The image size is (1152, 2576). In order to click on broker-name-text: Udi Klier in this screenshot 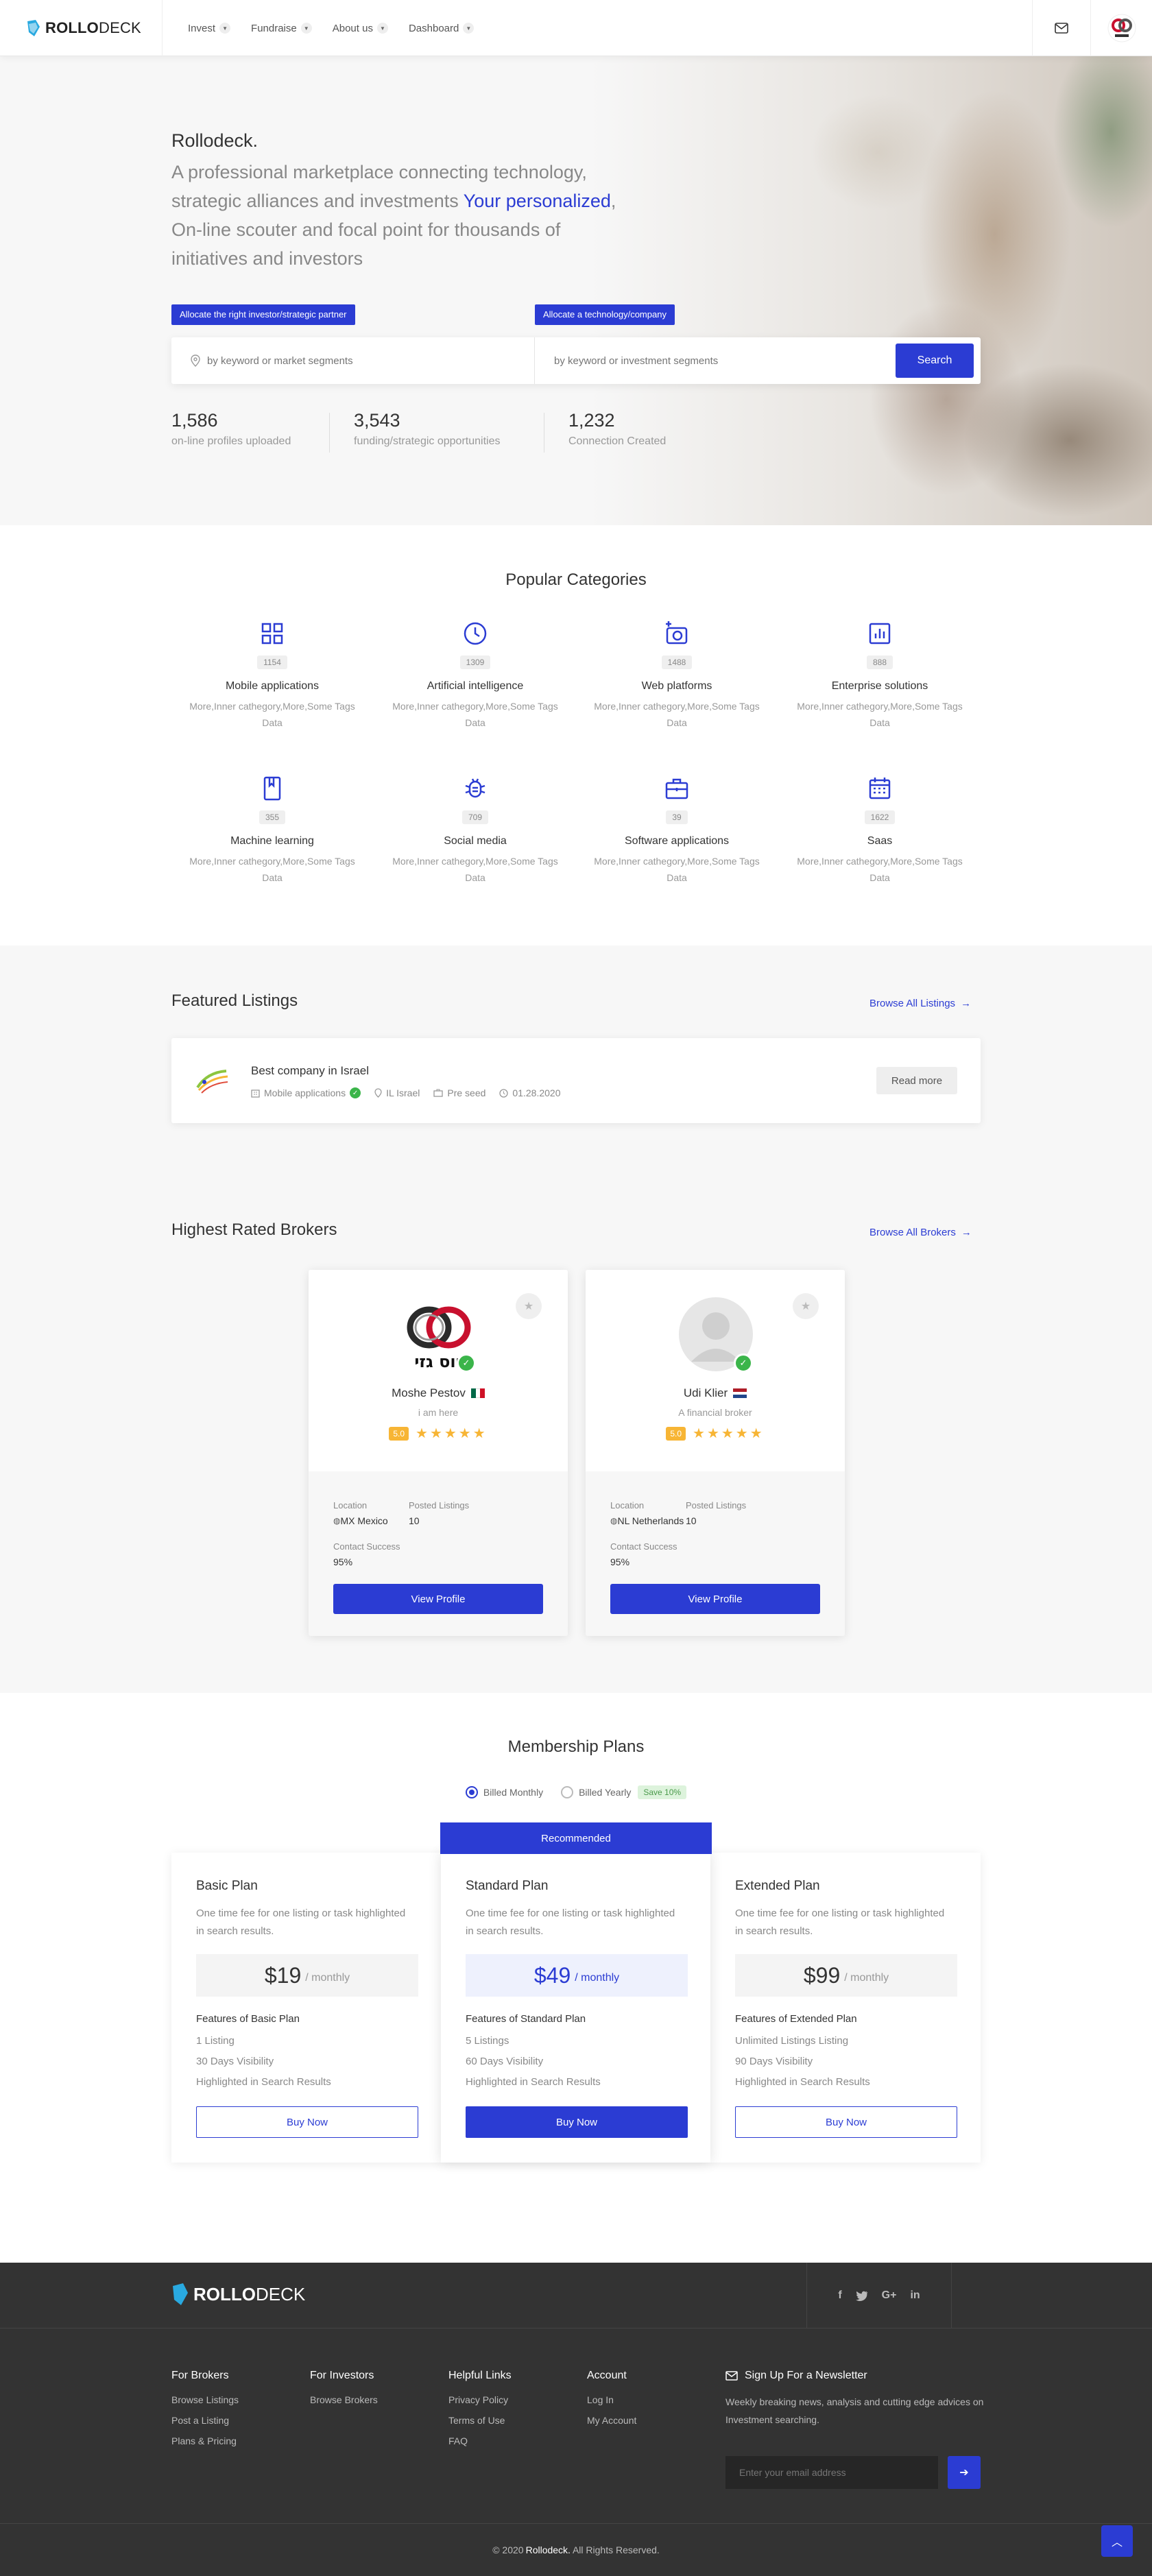, I will do `click(705, 1393)`.